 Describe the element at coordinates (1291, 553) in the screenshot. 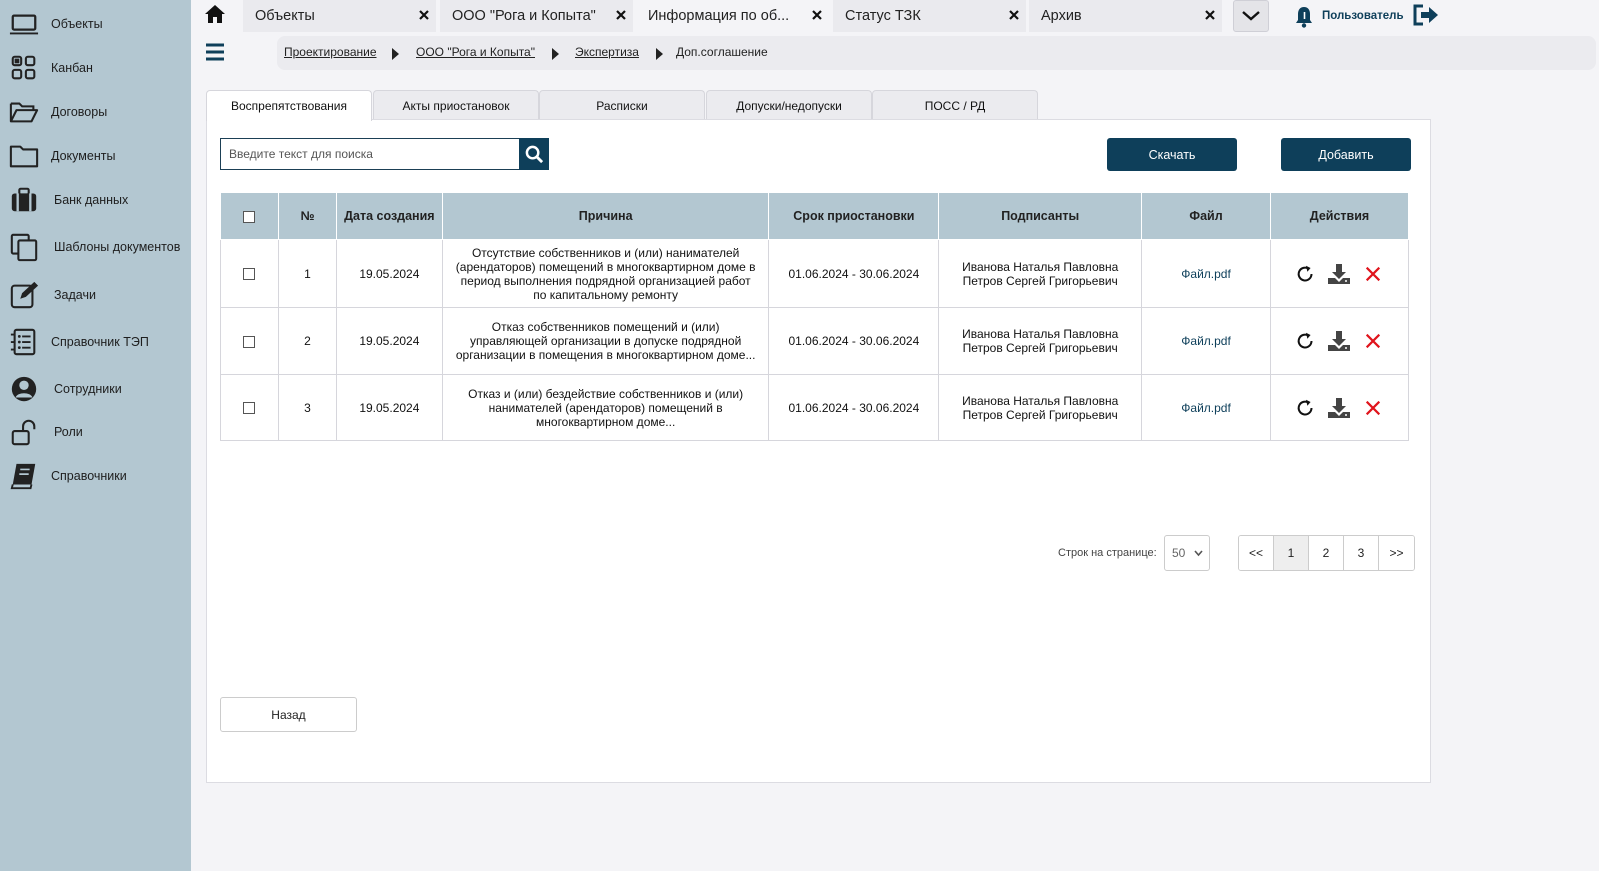

I see `page-button: 1` at that location.